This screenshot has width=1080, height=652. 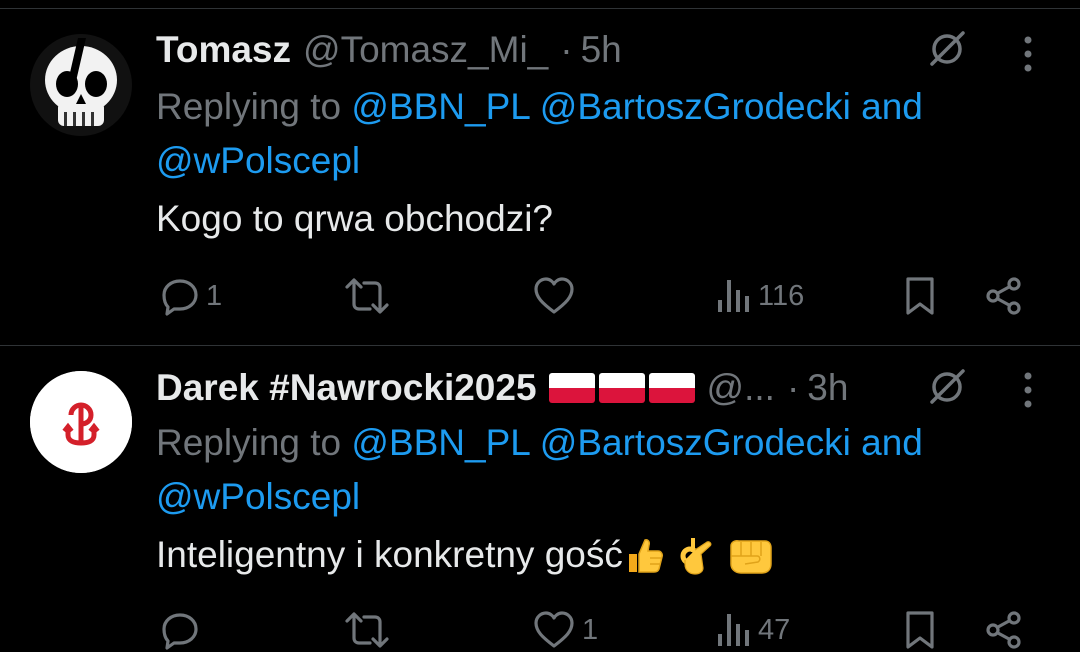 I want to click on reply-button: 1, so click(x=191, y=296).